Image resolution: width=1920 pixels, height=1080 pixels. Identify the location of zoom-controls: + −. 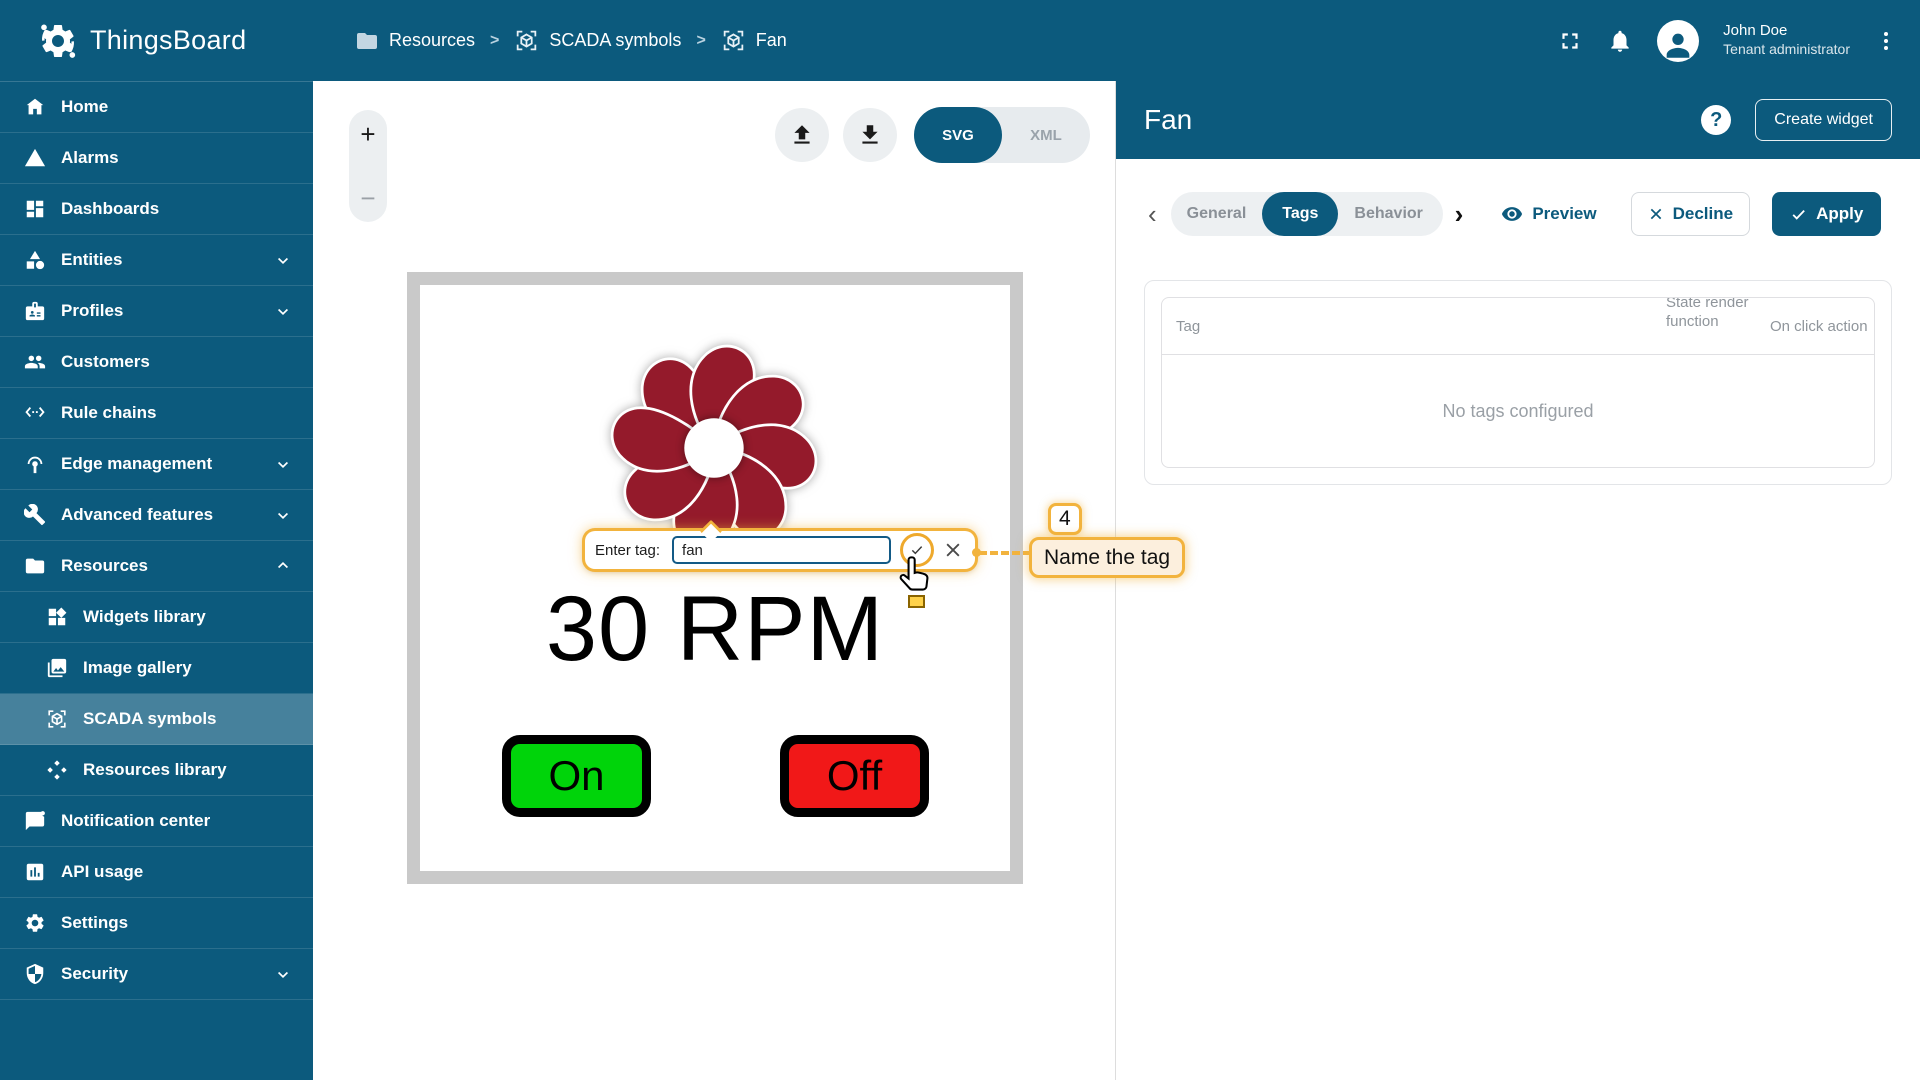
(368, 166).